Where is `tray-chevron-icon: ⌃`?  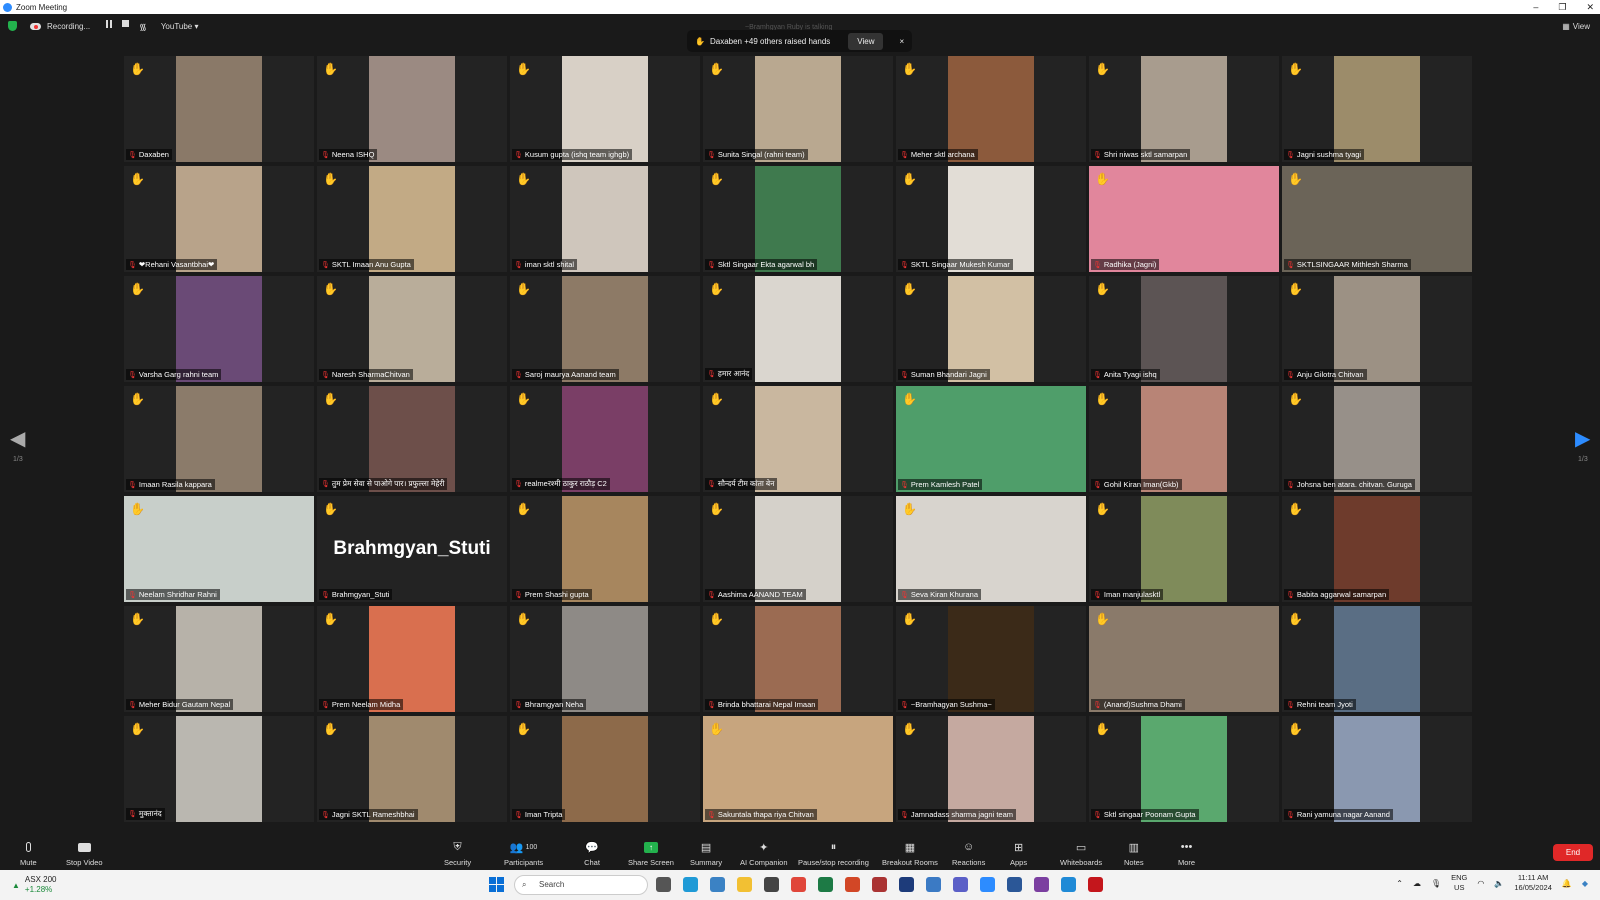 tray-chevron-icon: ⌃ is located at coordinates (1399, 883).